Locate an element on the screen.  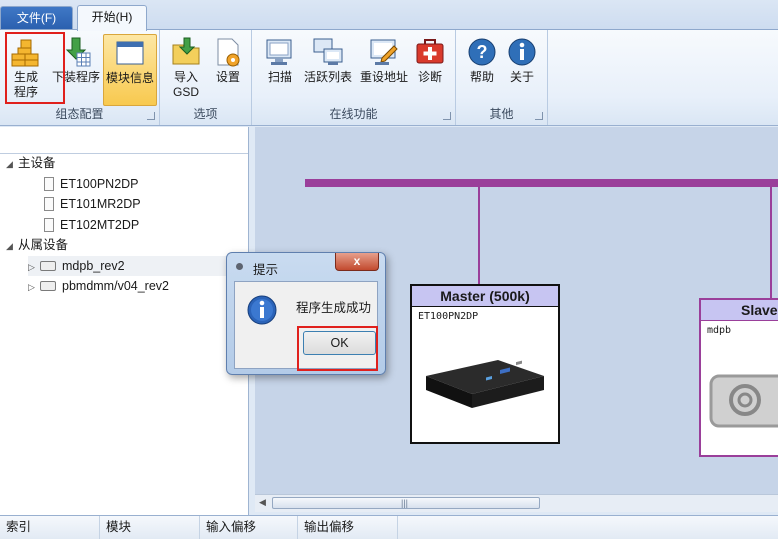
scrollbar-thumb: ||| is located at coordinates (406, 503).